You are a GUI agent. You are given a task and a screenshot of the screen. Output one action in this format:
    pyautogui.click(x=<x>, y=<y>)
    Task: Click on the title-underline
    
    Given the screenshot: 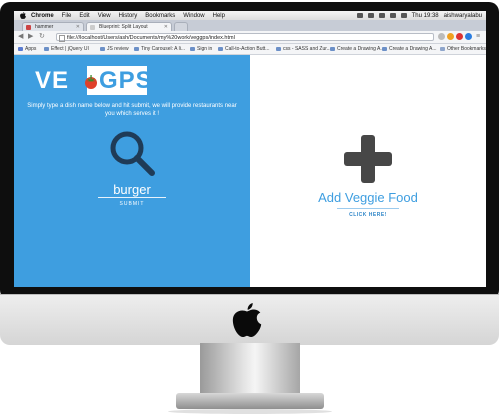 What is the action you would take?
    pyautogui.click(x=368, y=208)
    